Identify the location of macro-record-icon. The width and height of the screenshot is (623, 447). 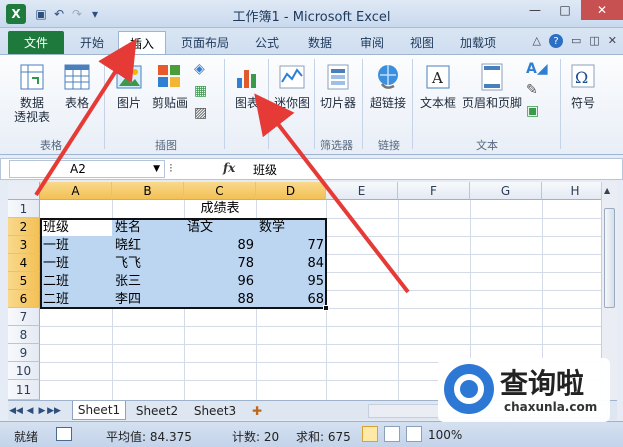
(64, 434).